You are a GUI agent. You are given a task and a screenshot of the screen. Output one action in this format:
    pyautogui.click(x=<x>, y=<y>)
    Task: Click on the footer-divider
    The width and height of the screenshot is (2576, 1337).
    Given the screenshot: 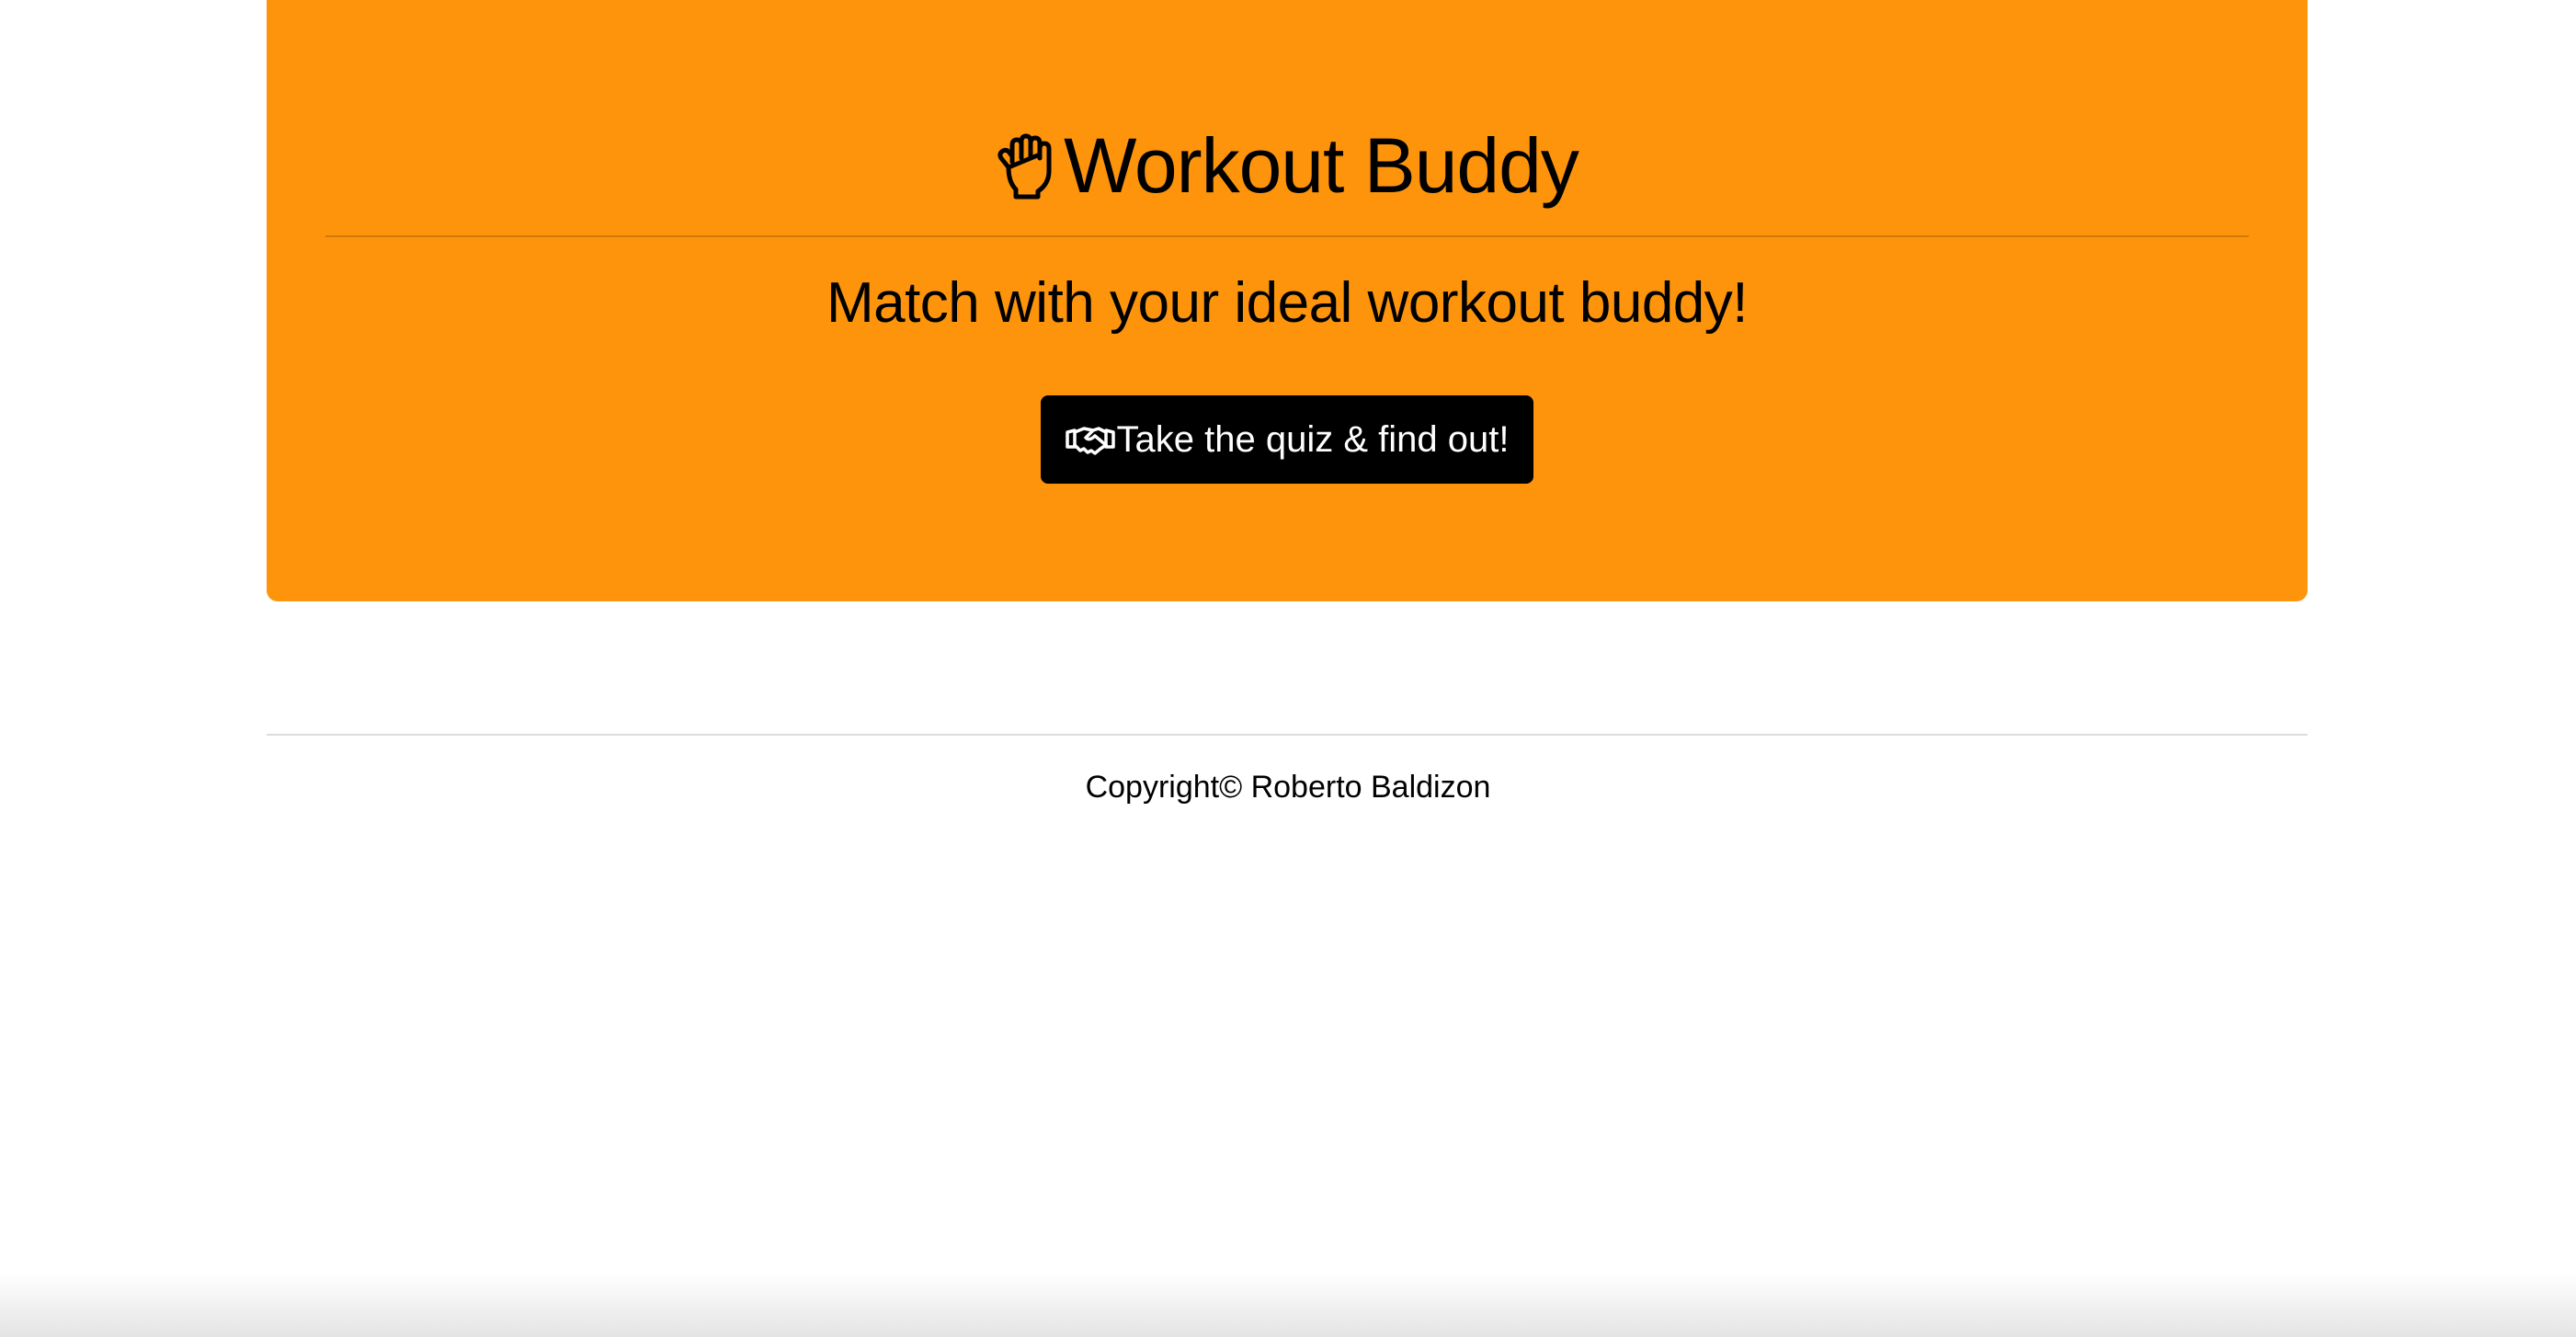 What is the action you would take?
    pyautogui.click(x=1287, y=735)
    